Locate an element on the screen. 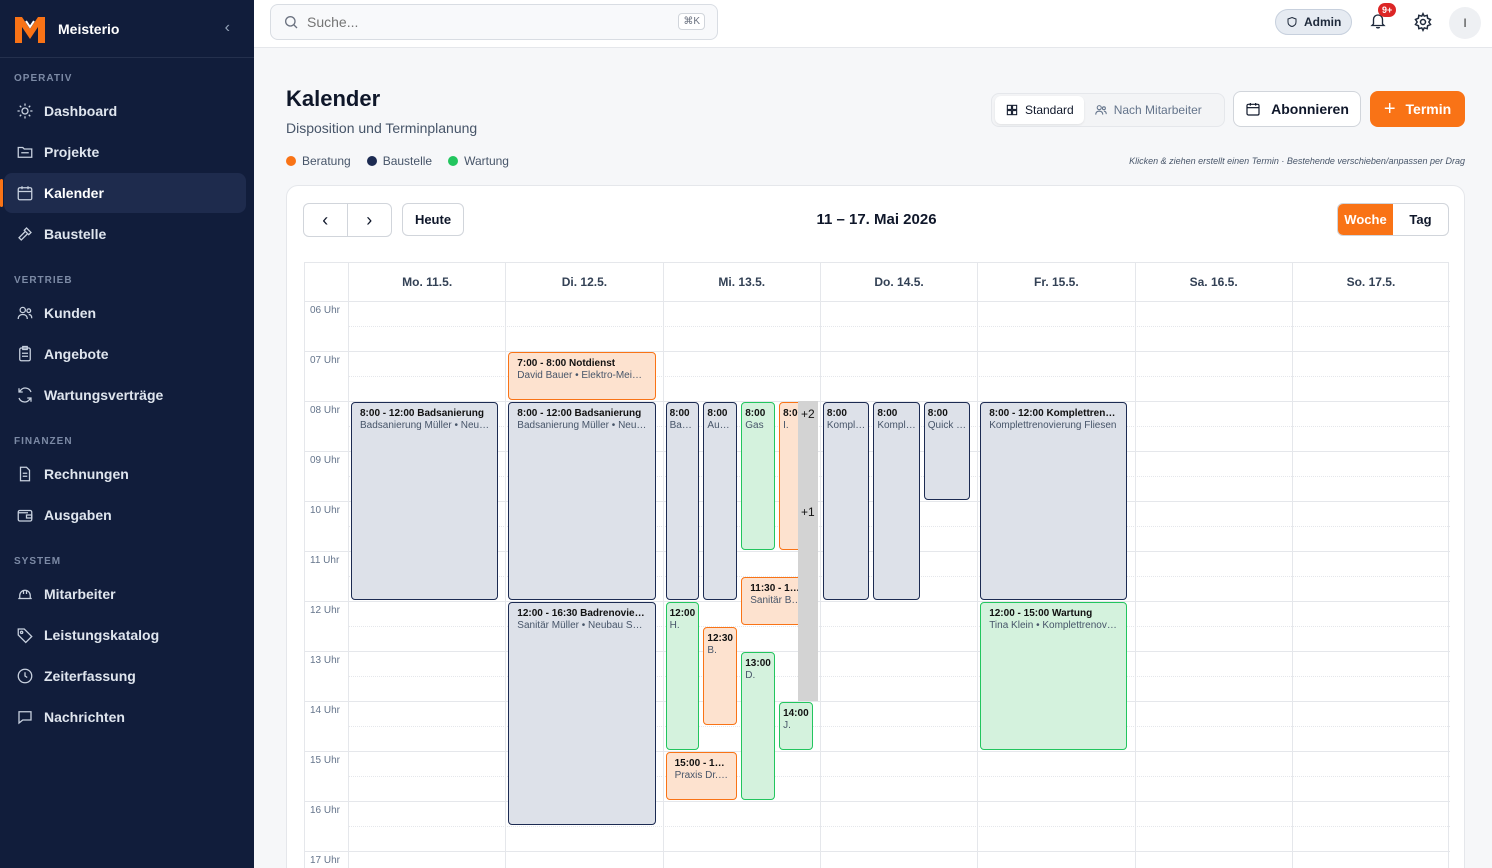  hour-label: 10 Uhr is located at coordinates (325, 510).